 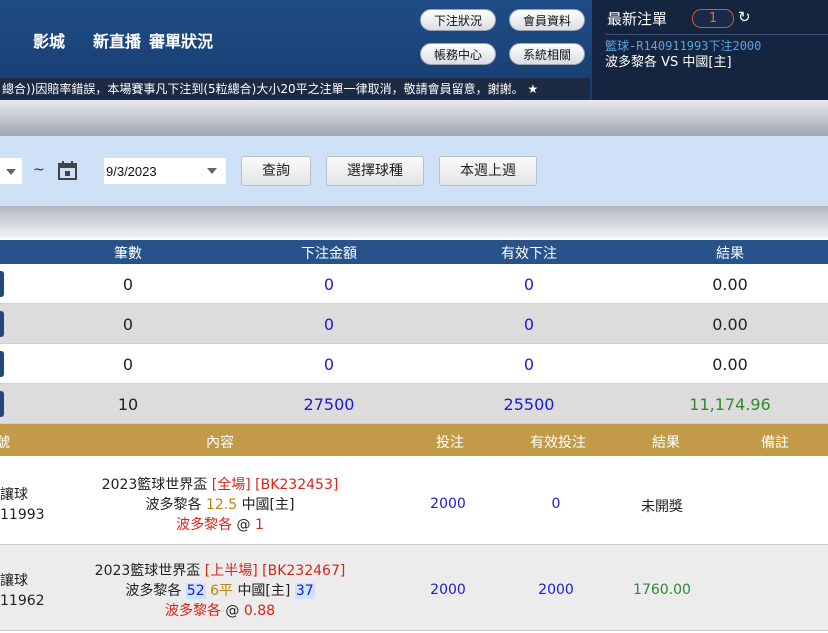 What do you see at coordinates (414, 440) in the screenshot?
I see `detail-table-header: 號 內容 投注 有效投注 結果 備註` at bounding box center [414, 440].